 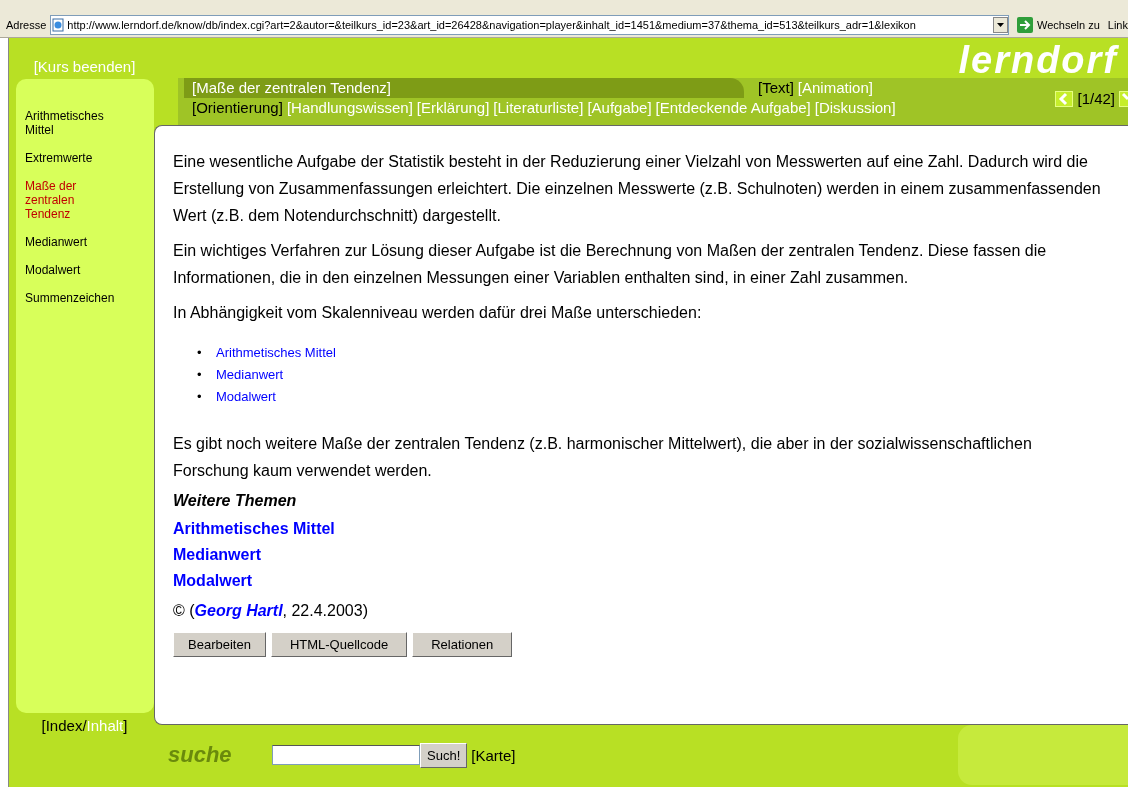 I want to click on action-button: HTML-Quellcode, so click(x=339, y=644).